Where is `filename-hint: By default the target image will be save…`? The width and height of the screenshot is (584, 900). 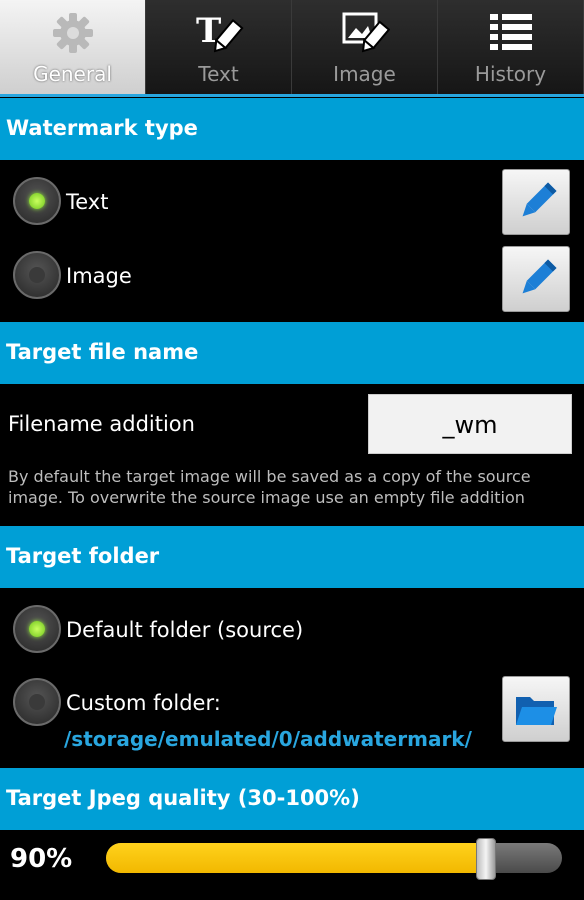 filename-hint: By default the target image will be save… is located at coordinates (269, 487).